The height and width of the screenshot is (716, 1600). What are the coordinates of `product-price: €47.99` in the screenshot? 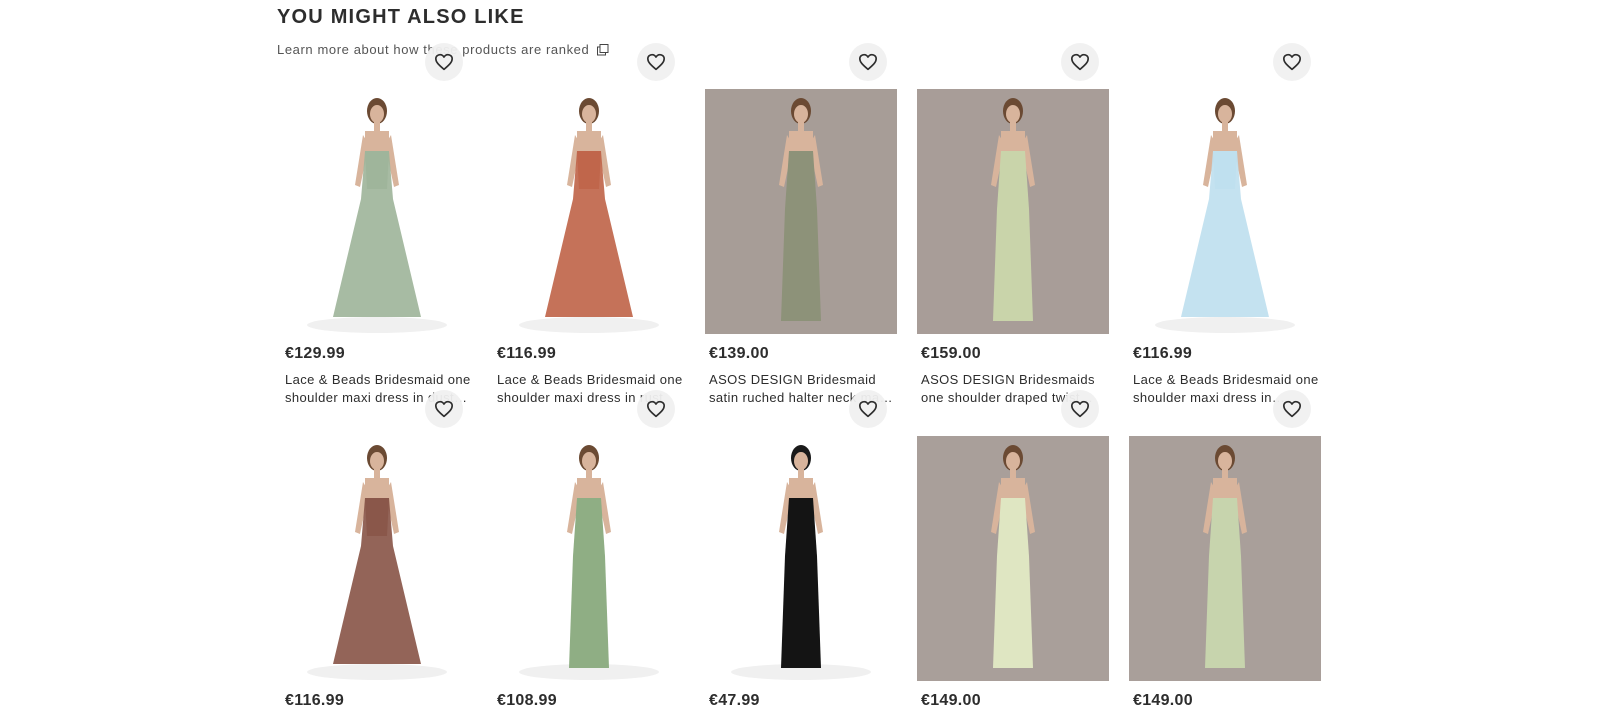 It's located at (734, 700).